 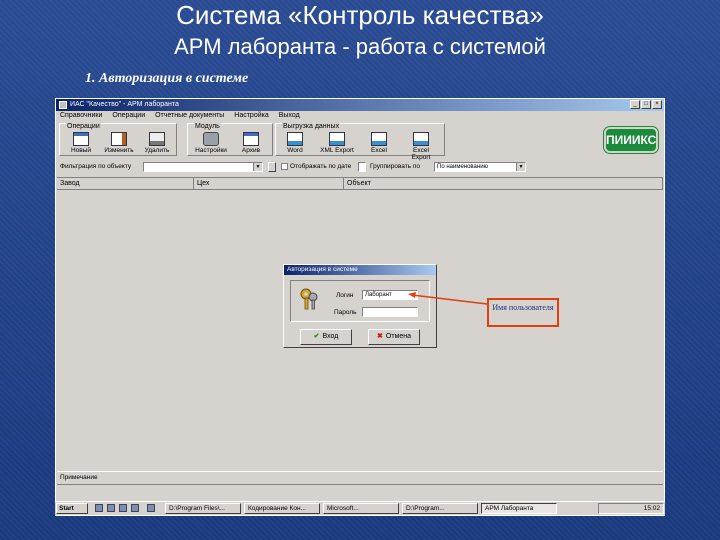 I want to click on new-button-label: Новый, so click(x=81, y=150).